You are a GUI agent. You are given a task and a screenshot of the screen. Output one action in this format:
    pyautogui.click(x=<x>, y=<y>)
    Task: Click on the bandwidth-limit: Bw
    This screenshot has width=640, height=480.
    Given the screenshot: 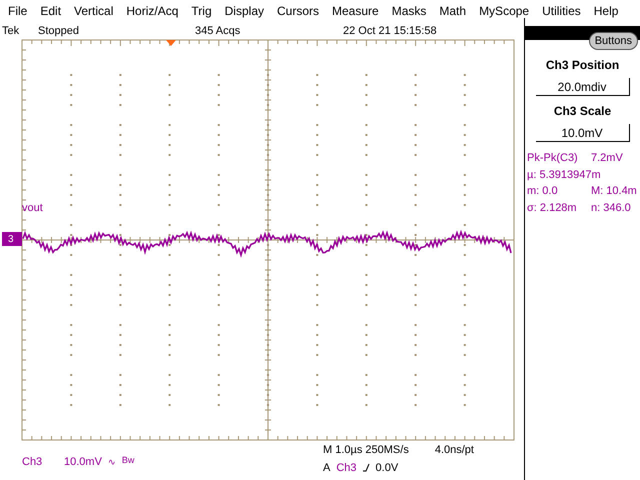 What is the action you would take?
    pyautogui.click(x=128, y=460)
    